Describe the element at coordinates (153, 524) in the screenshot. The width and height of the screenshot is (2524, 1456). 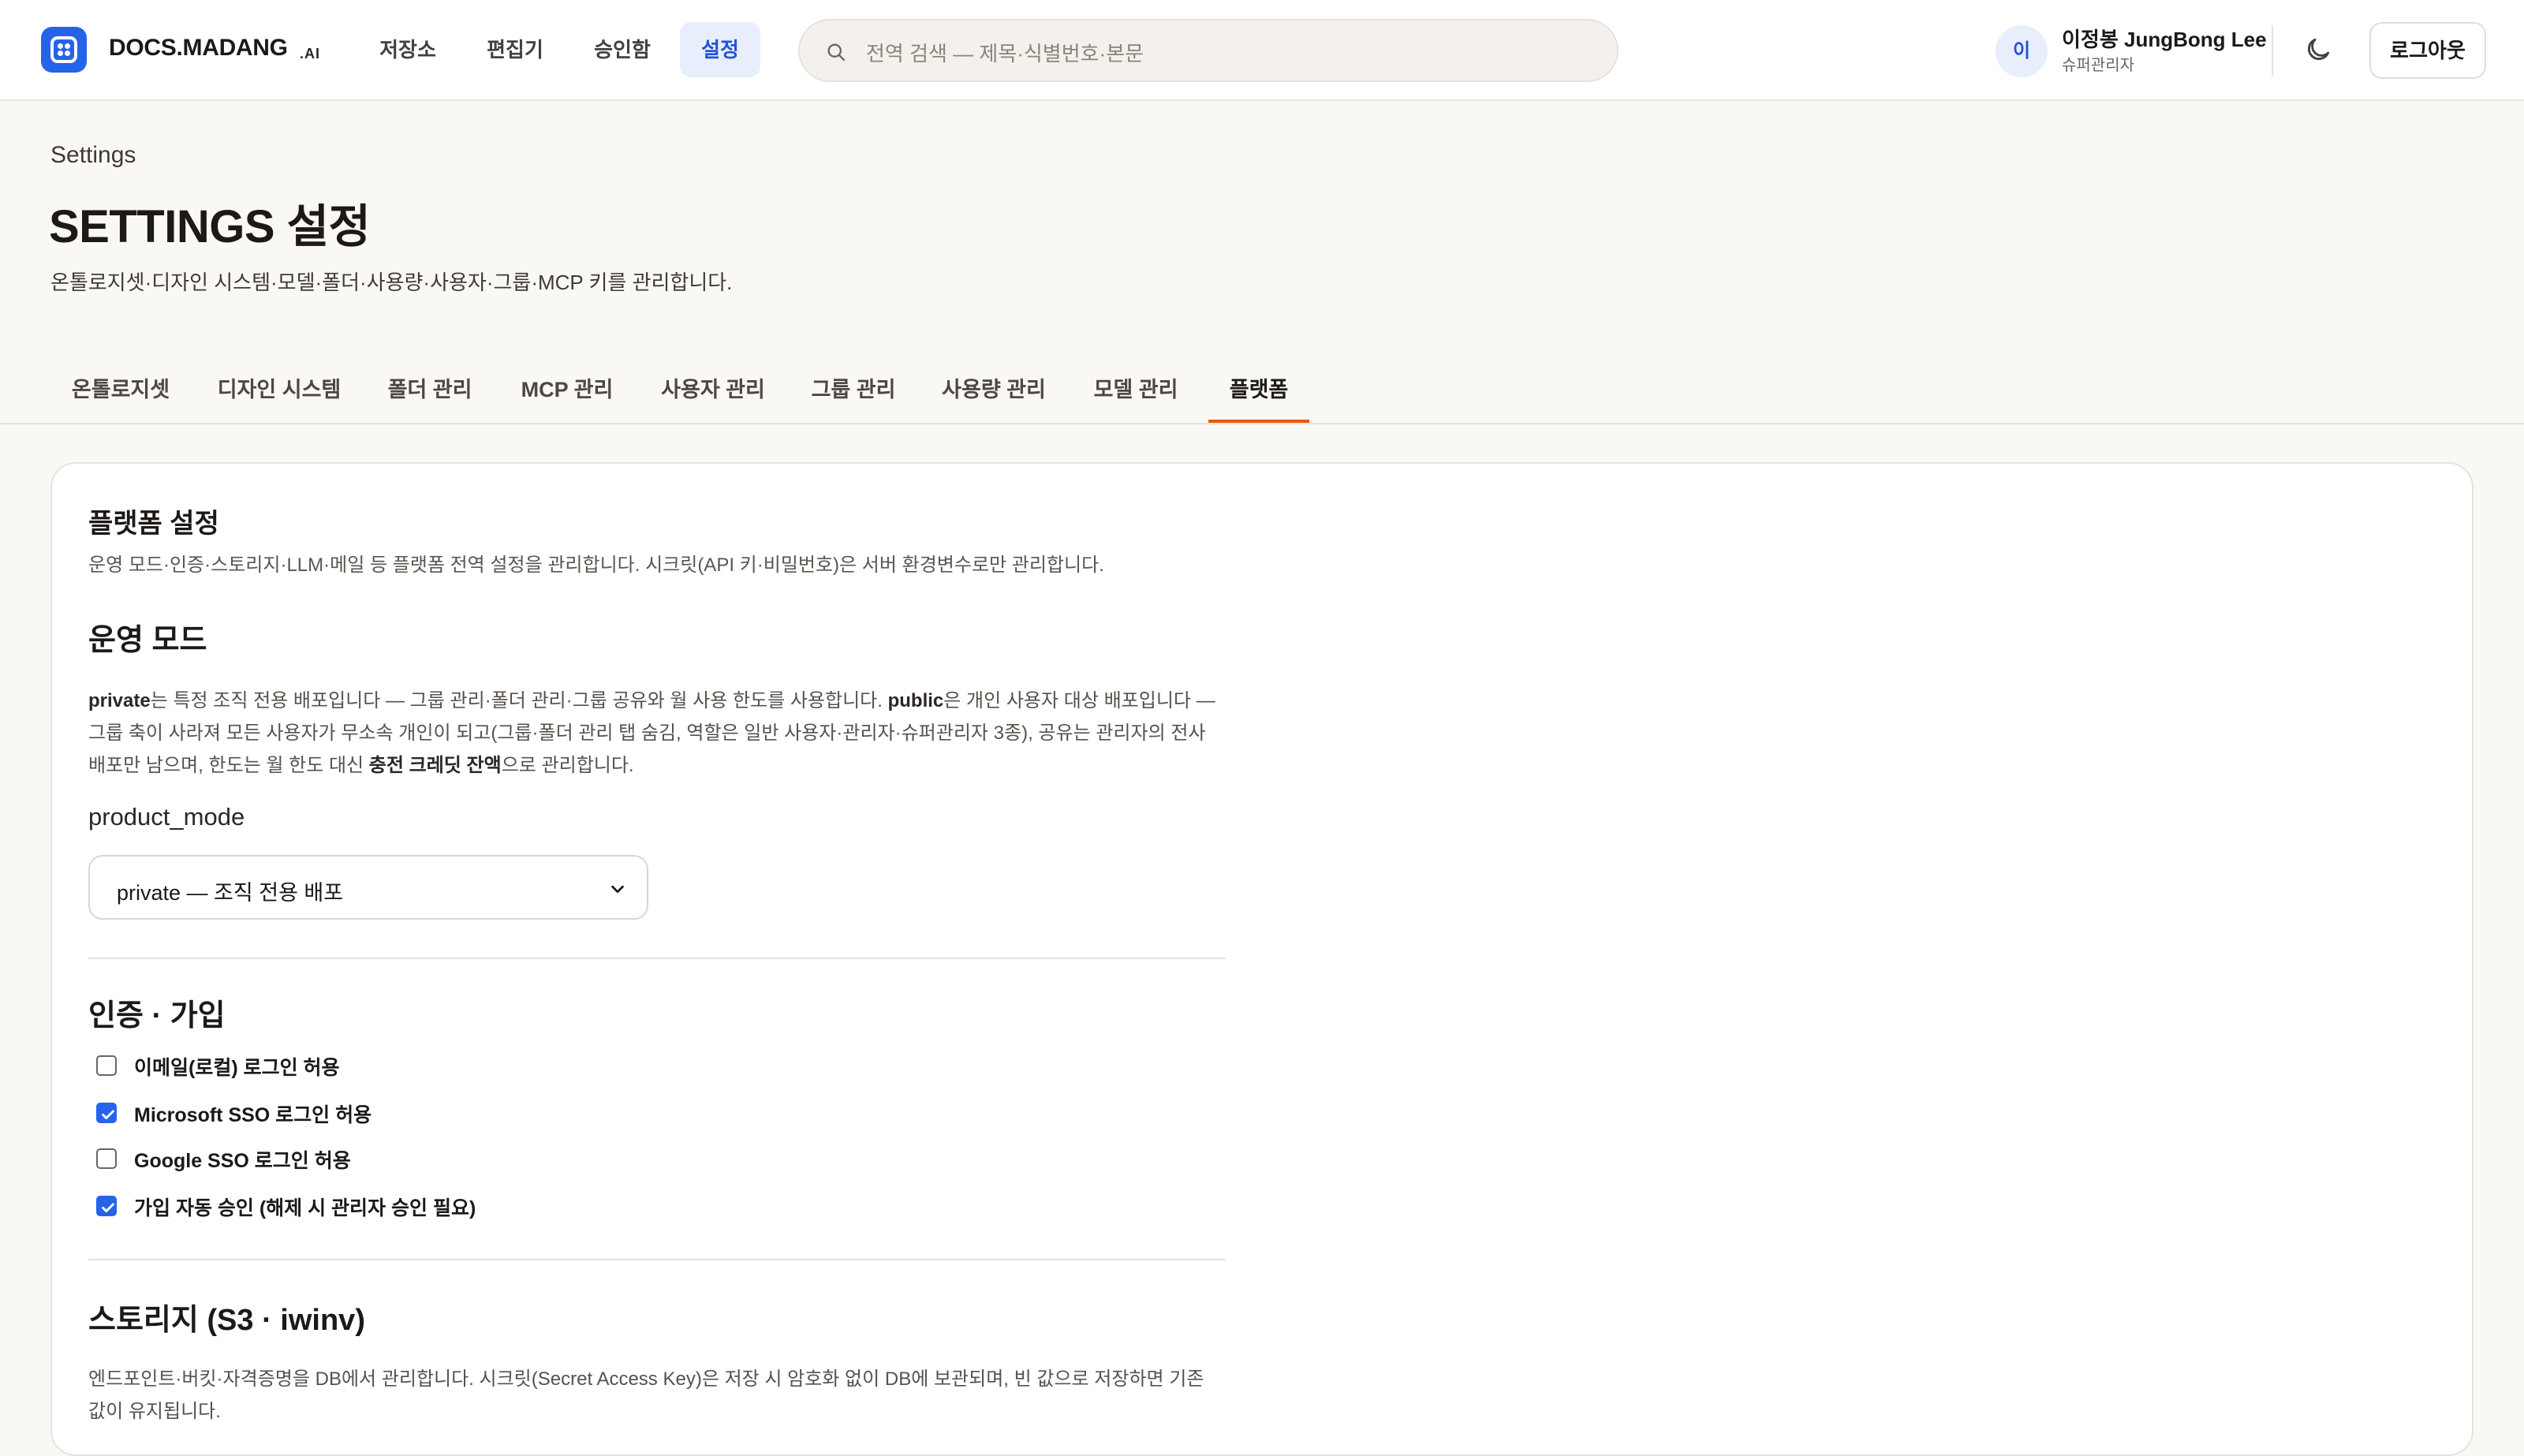
I see `card-title: 플랫폼 설정` at that location.